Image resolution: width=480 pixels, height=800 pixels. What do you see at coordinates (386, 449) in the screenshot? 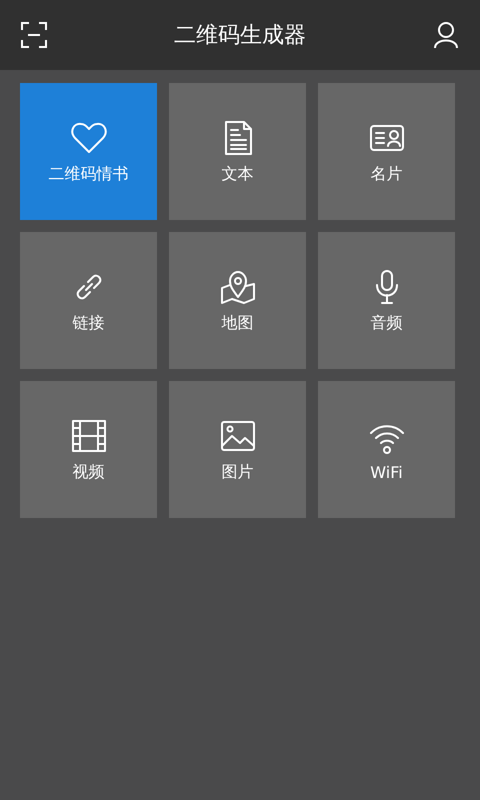
I see `category-tile: WiFi` at bounding box center [386, 449].